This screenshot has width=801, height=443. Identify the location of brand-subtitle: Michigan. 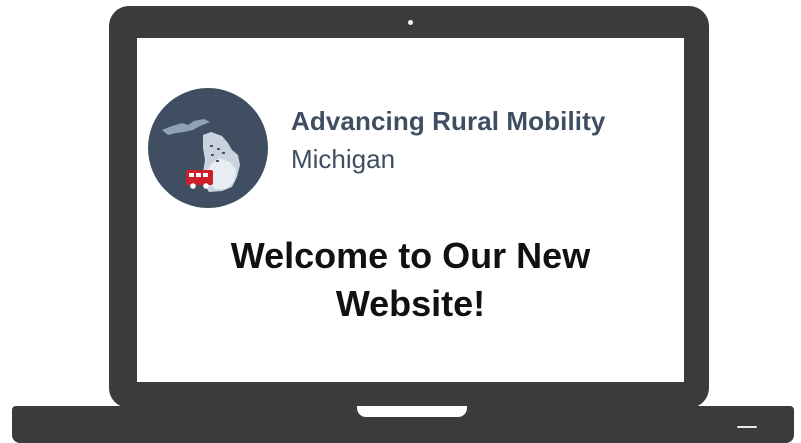
(343, 159).